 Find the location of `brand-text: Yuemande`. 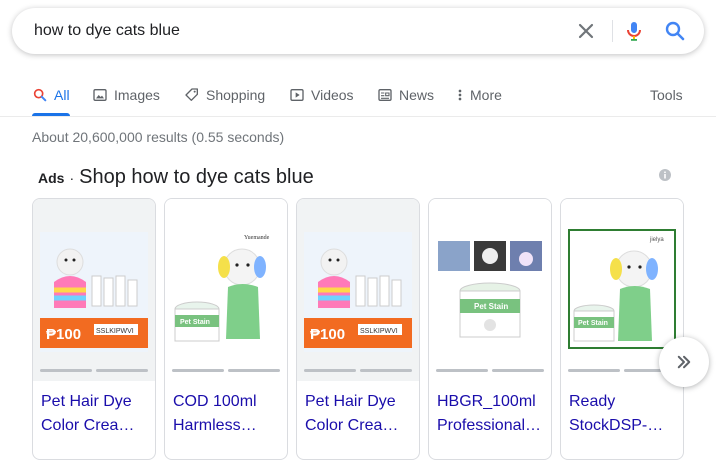

brand-text: Yuemande is located at coordinates (257, 238).